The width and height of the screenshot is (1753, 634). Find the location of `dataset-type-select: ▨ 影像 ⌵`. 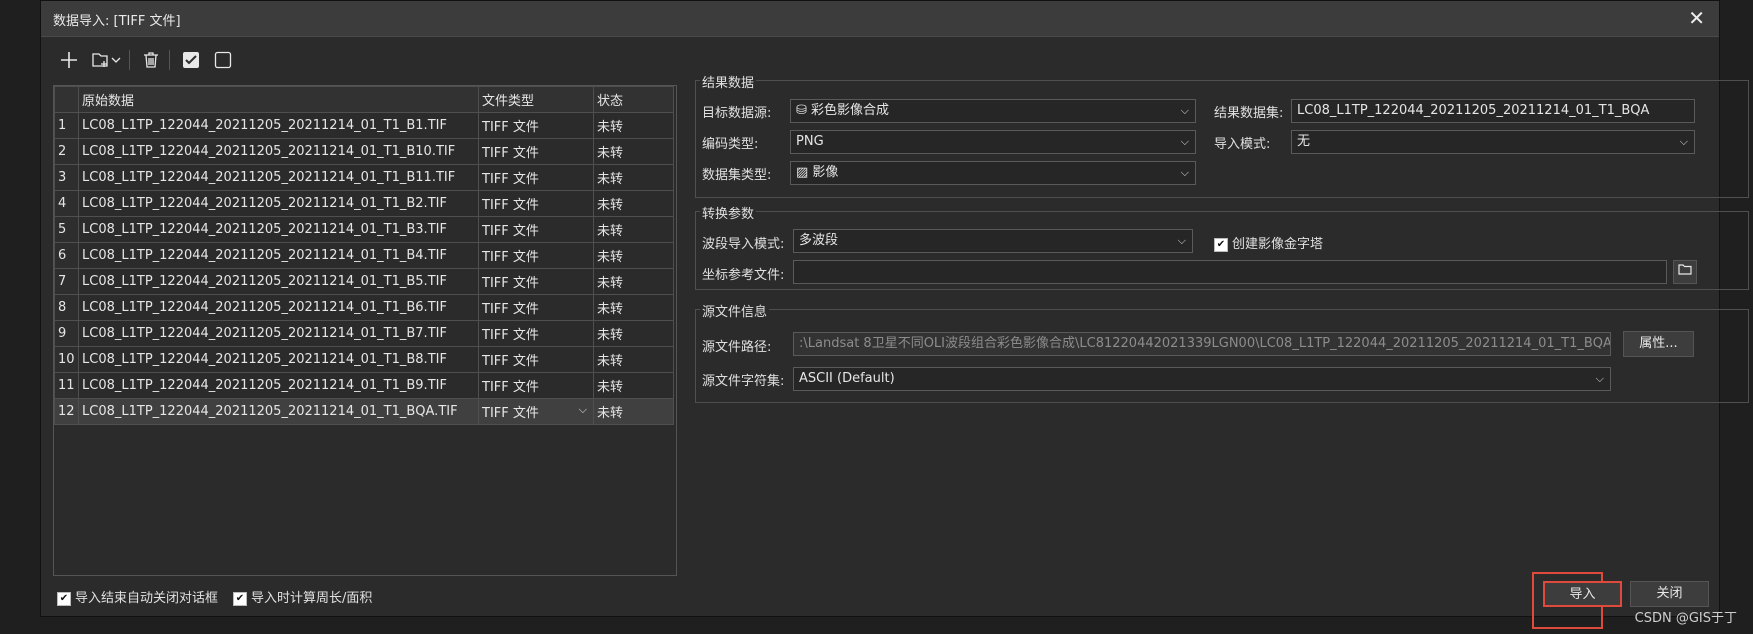

dataset-type-select: ▨ 影像 ⌵ is located at coordinates (993, 173).